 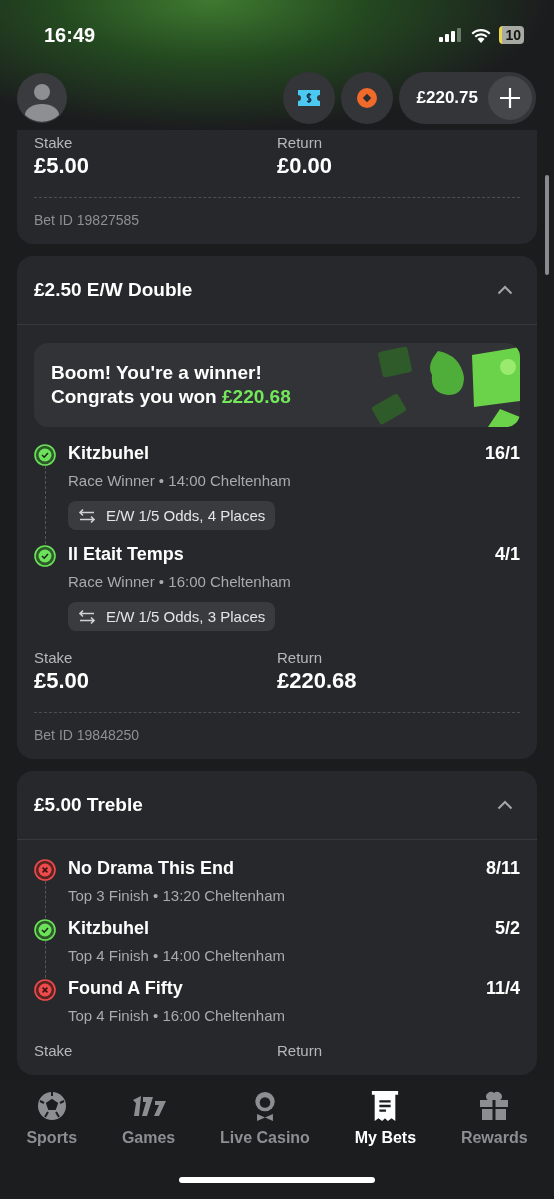 What do you see at coordinates (148, 1123) in the screenshot?
I see `nav-tab: Games` at bounding box center [148, 1123].